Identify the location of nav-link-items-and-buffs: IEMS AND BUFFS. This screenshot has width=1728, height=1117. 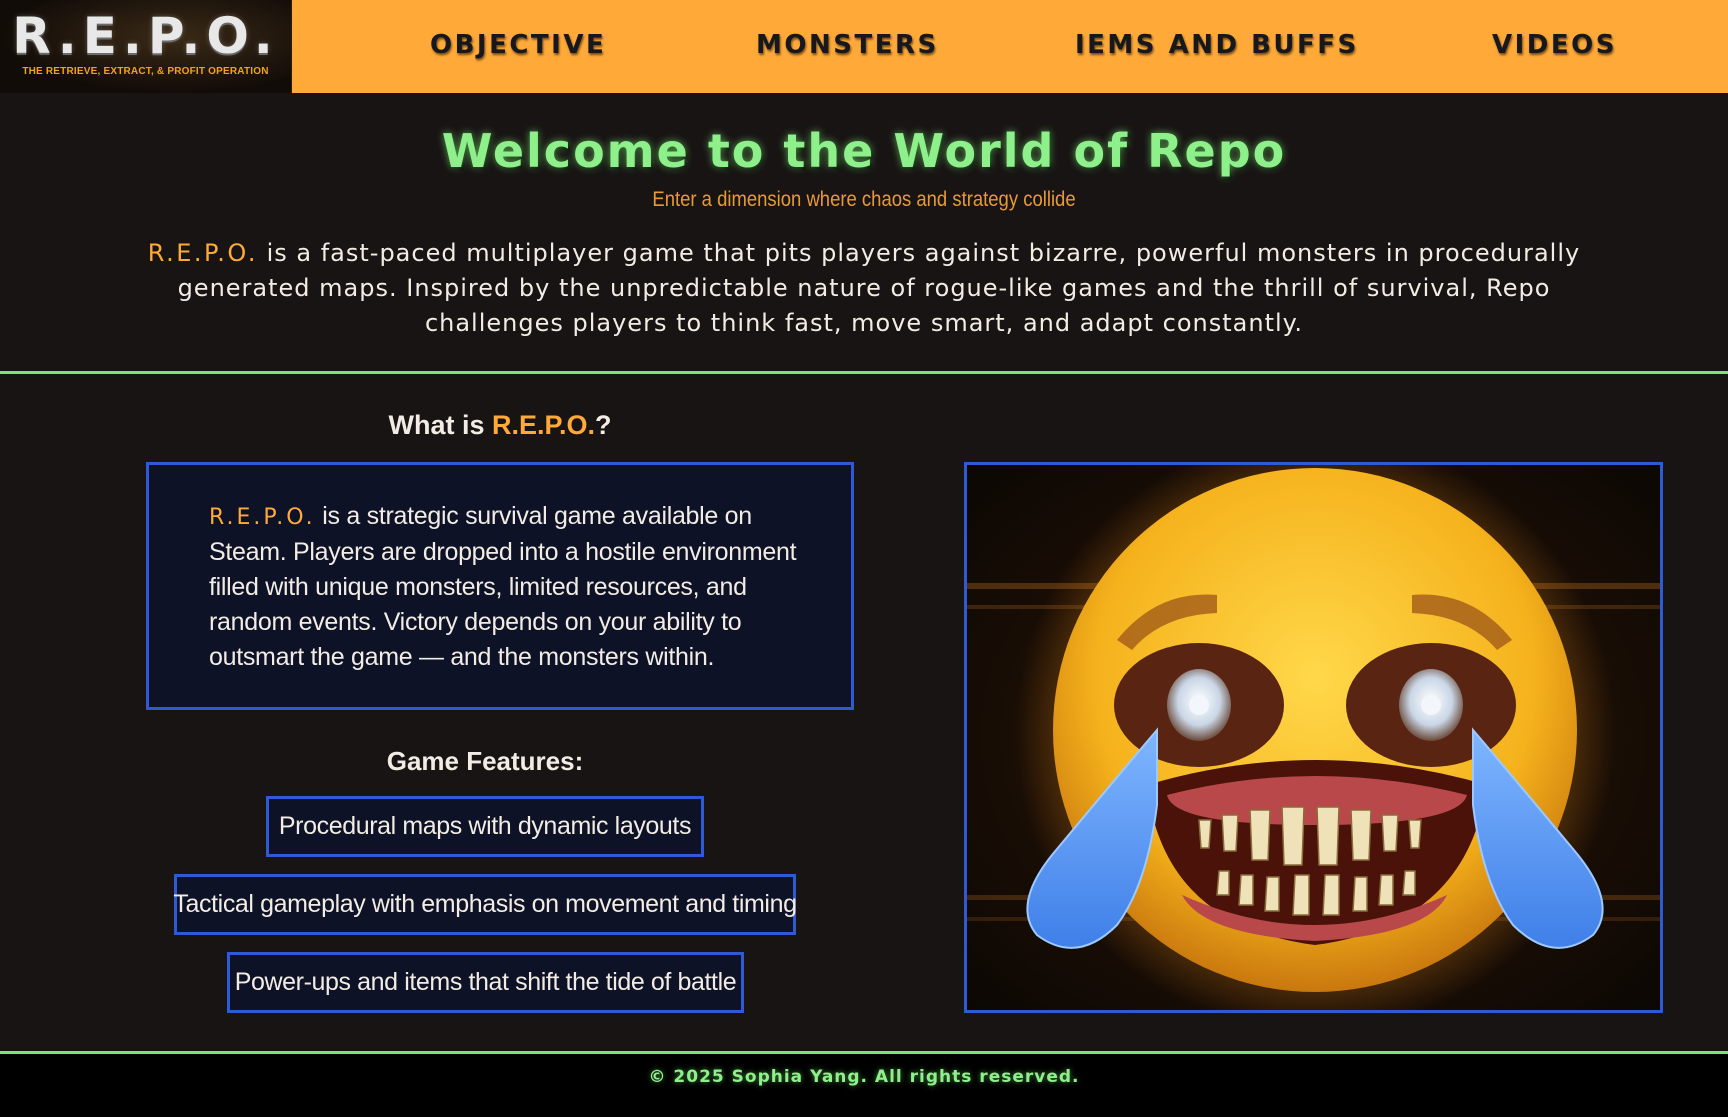
(1217, 45).